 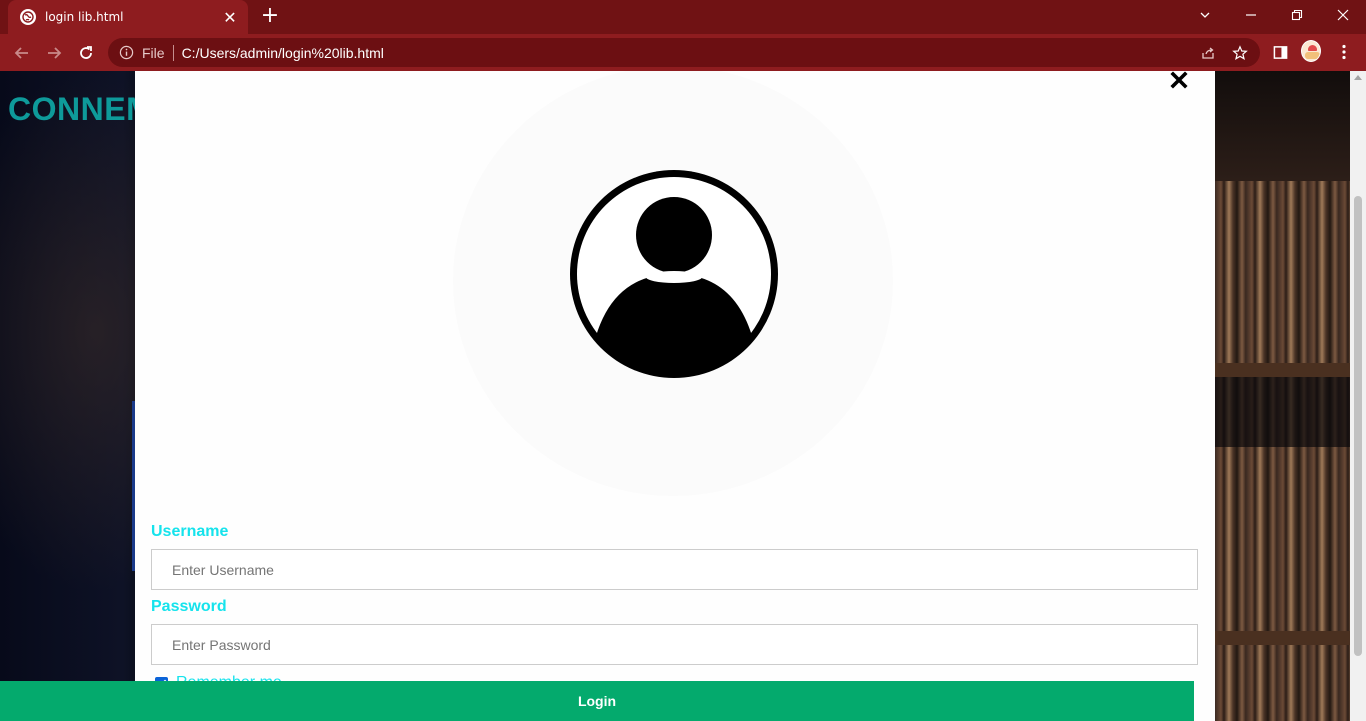 What do you see at coordinates (1344, 52) in the screenshot?
I see `menu-dots-icon` at bounding box center [1344, 52].